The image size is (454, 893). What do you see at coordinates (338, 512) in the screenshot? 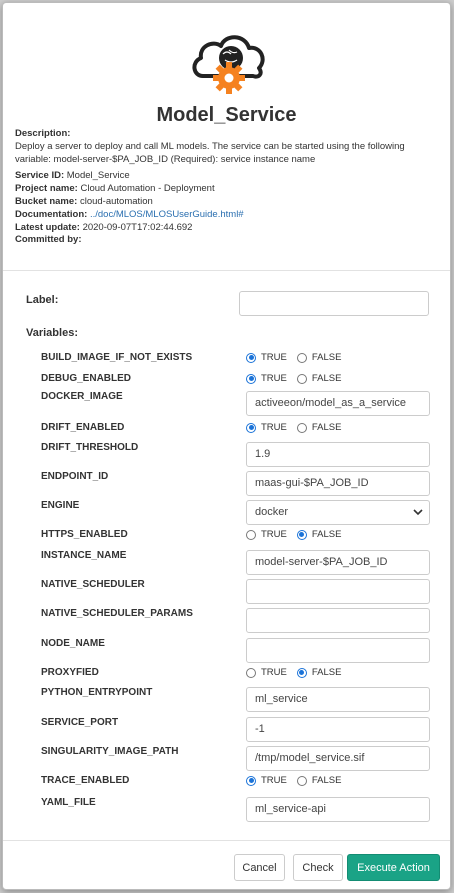
I see `variable-select: docker` at bounding box center [338, 512].